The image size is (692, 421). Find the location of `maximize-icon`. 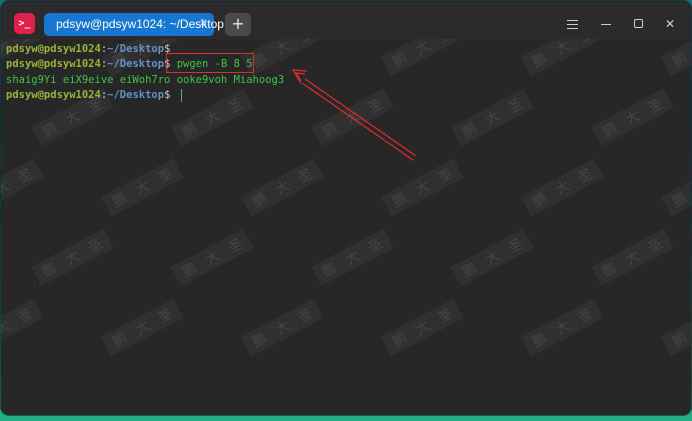

maximize-icon is located at coordinates (638, 24).